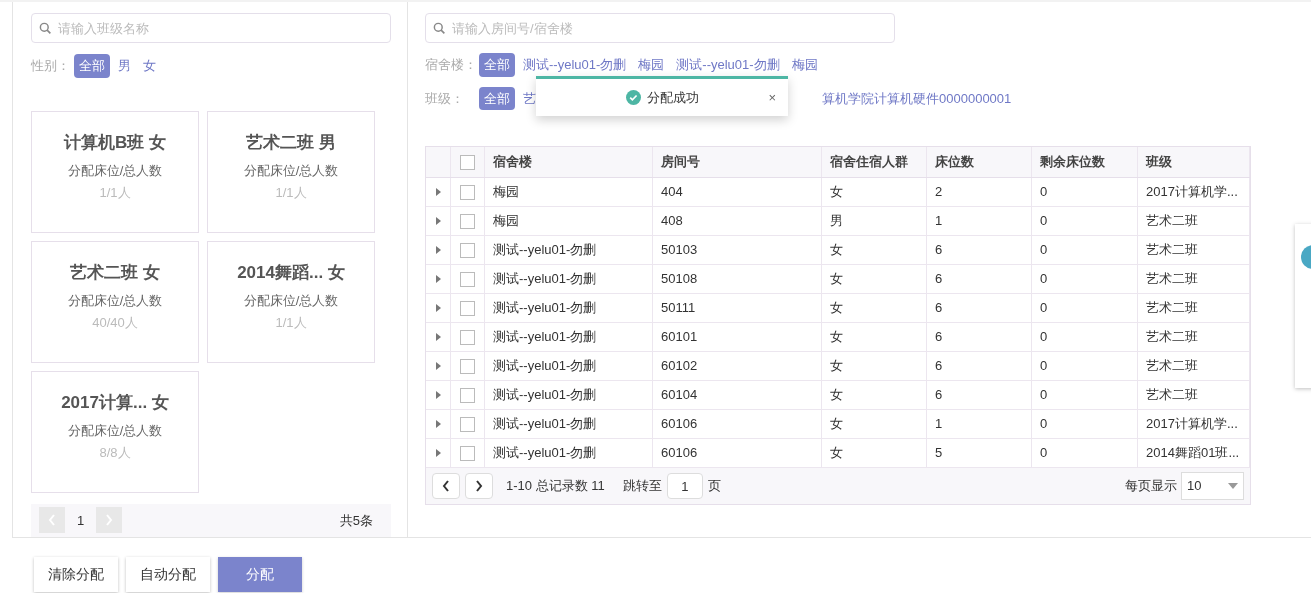 This screenshot has width=1311, height=593. I want to click on page-unit: 页, so click(714, 486).